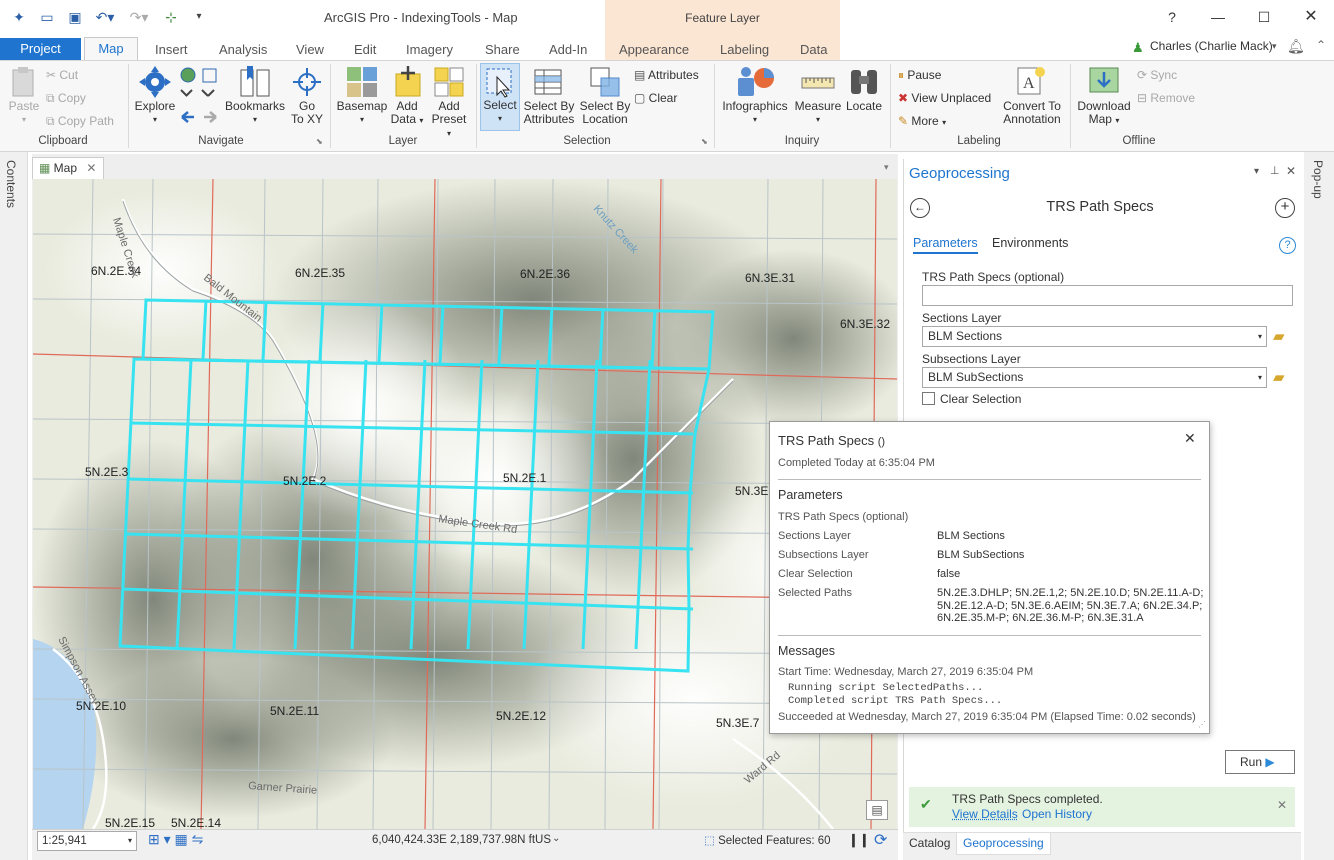  Describe the element at coordinates (864, 106) in the screenshot. I see `locate-label: Locate` at that location.